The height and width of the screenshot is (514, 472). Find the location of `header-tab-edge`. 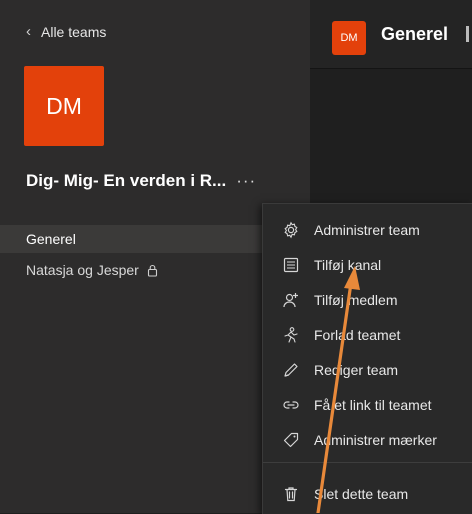

header-tab-edge is located at coordinates (467, 34).